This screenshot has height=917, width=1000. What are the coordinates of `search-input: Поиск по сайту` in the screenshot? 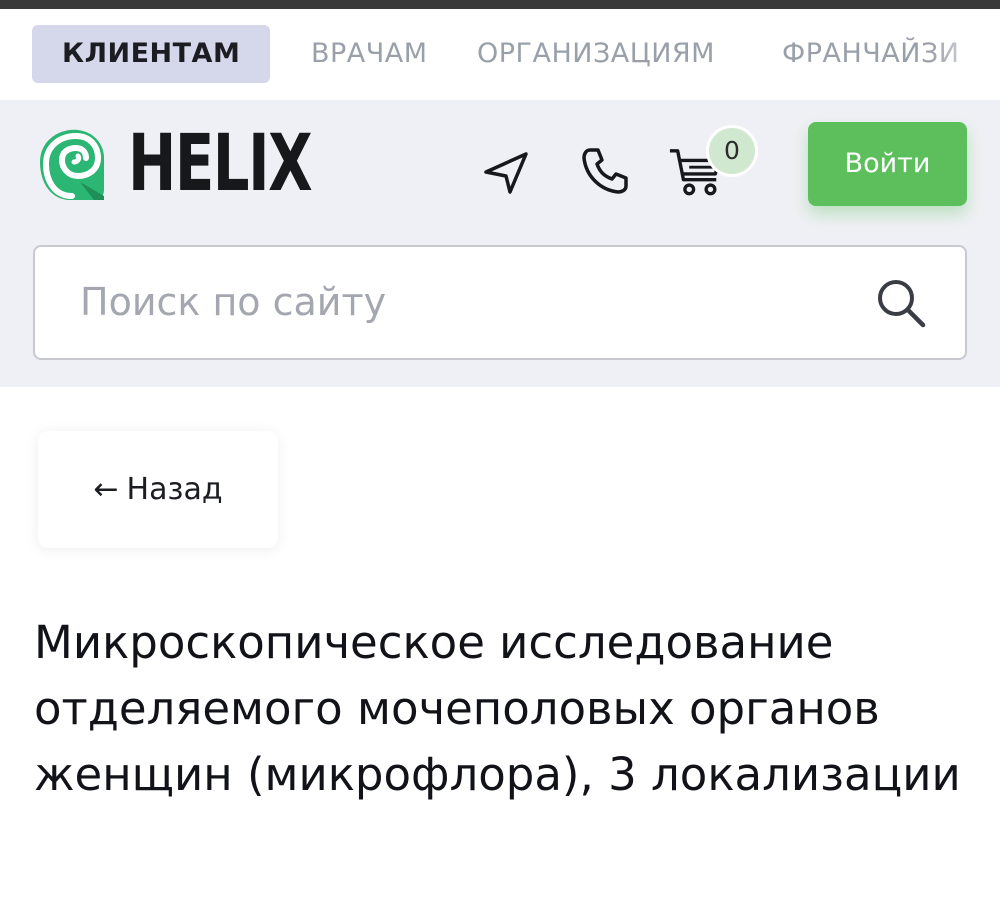 It's located at (500, 302).